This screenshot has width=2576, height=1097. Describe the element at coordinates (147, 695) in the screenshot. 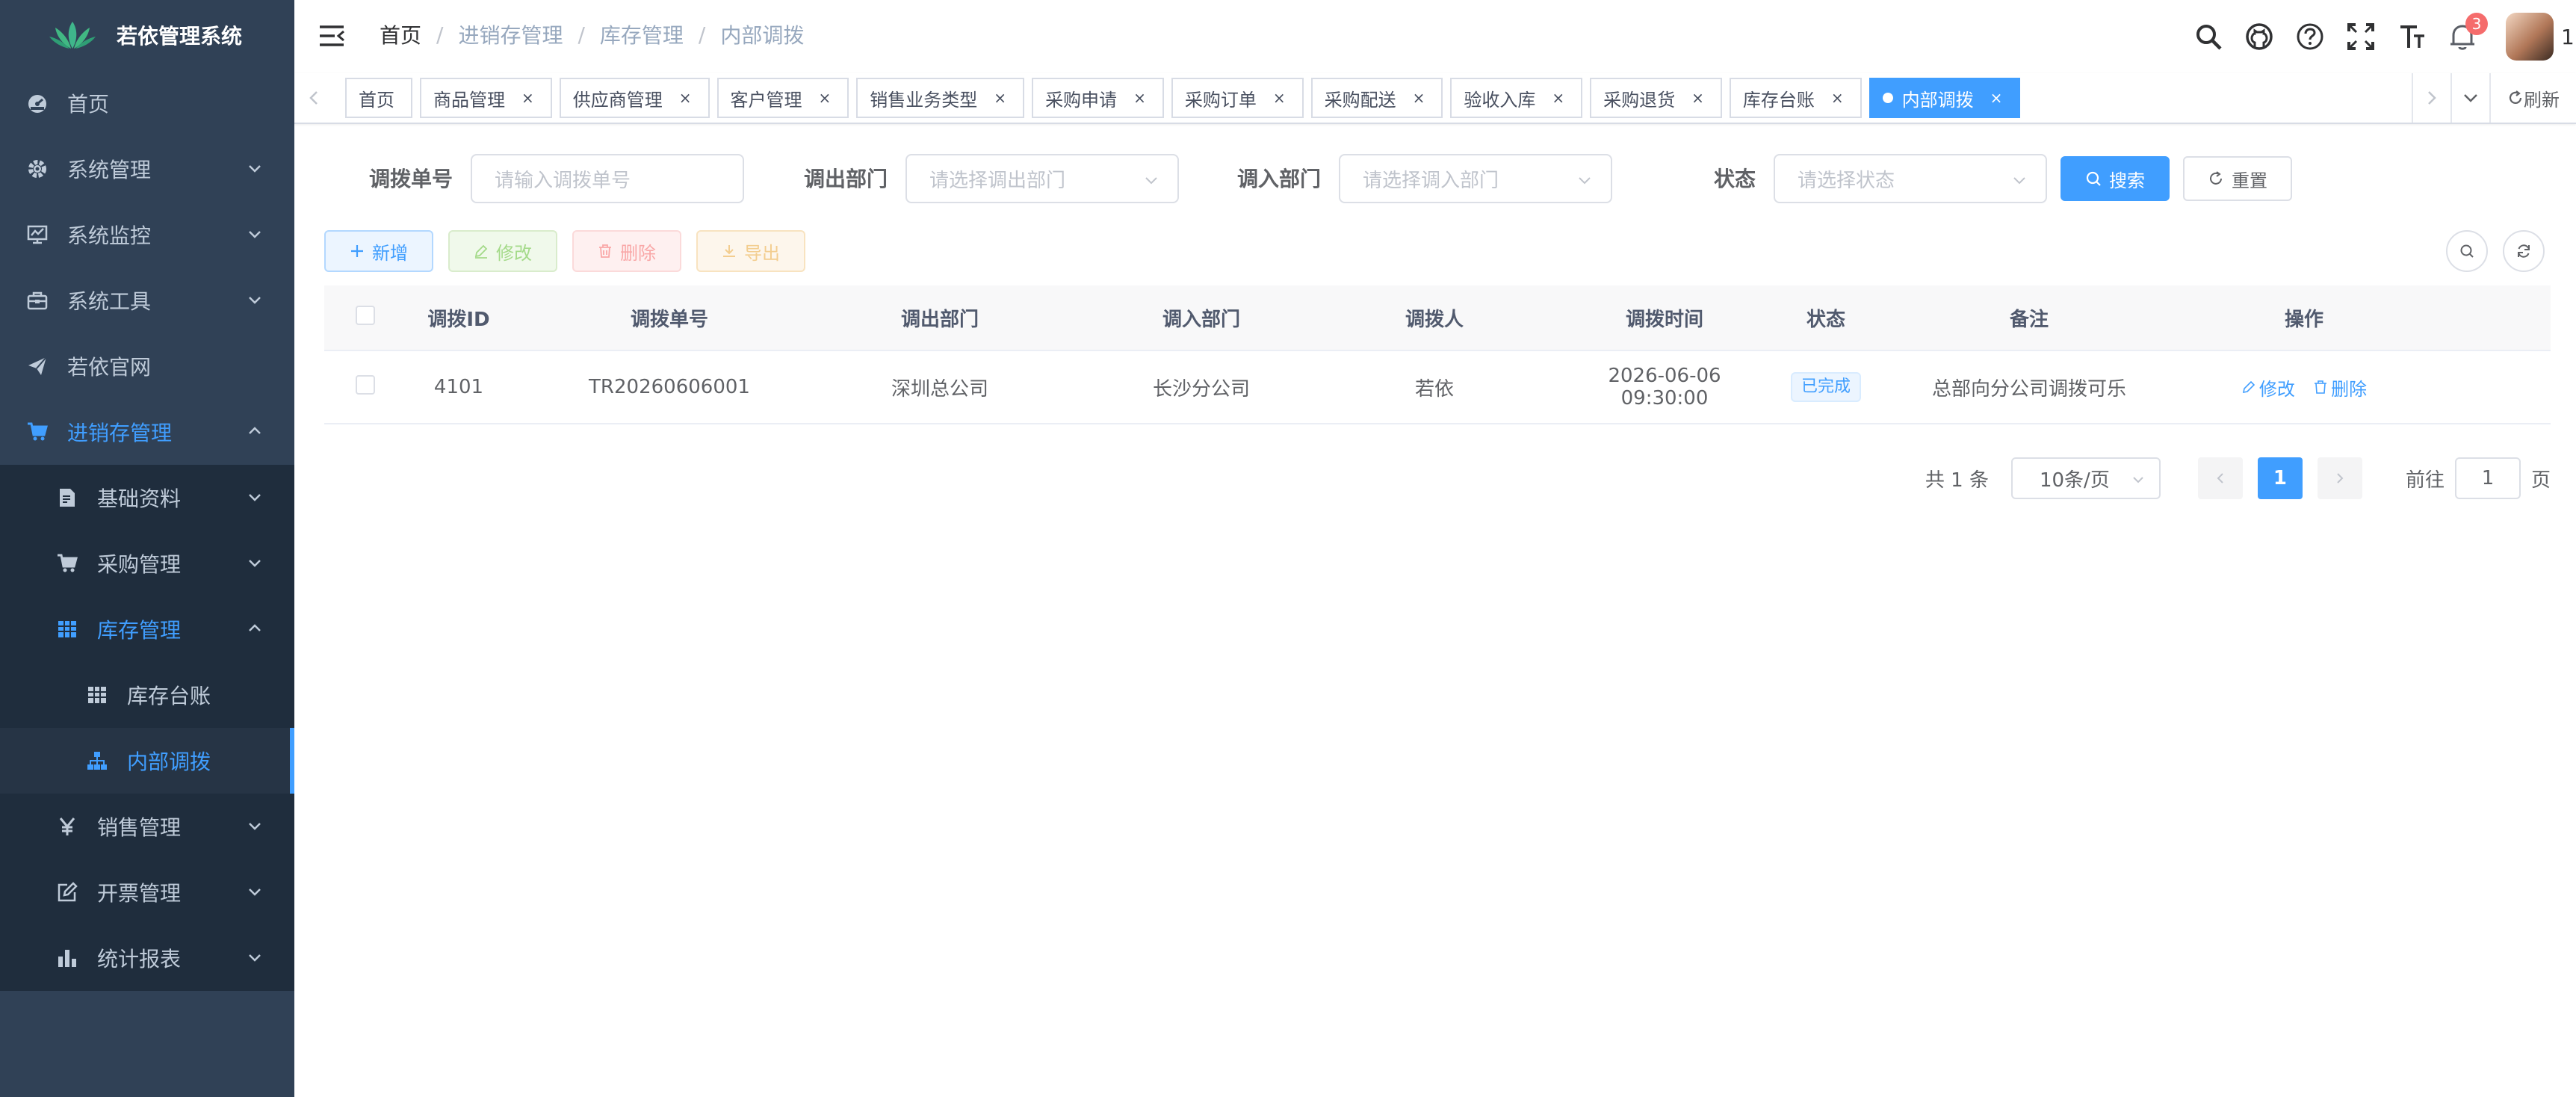

I see `sidebar-item-stock-ledger: 库存台账` at that location.